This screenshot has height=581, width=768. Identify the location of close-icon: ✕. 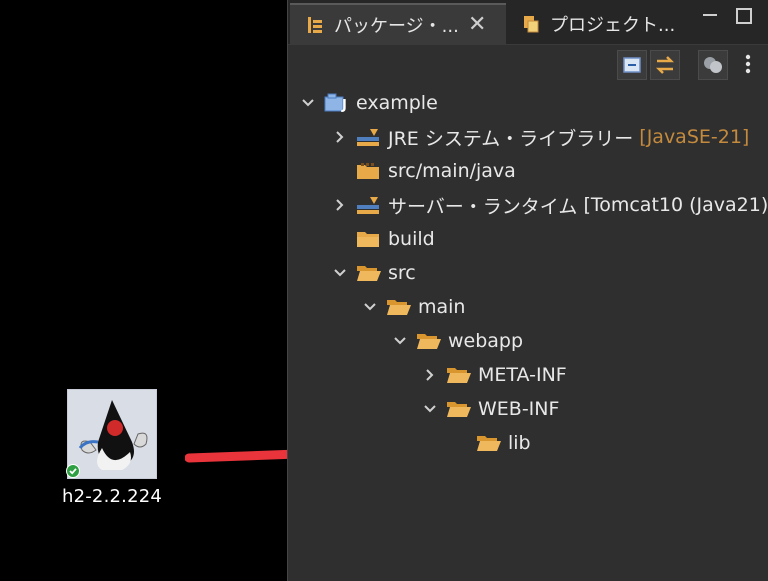
(477, 24).